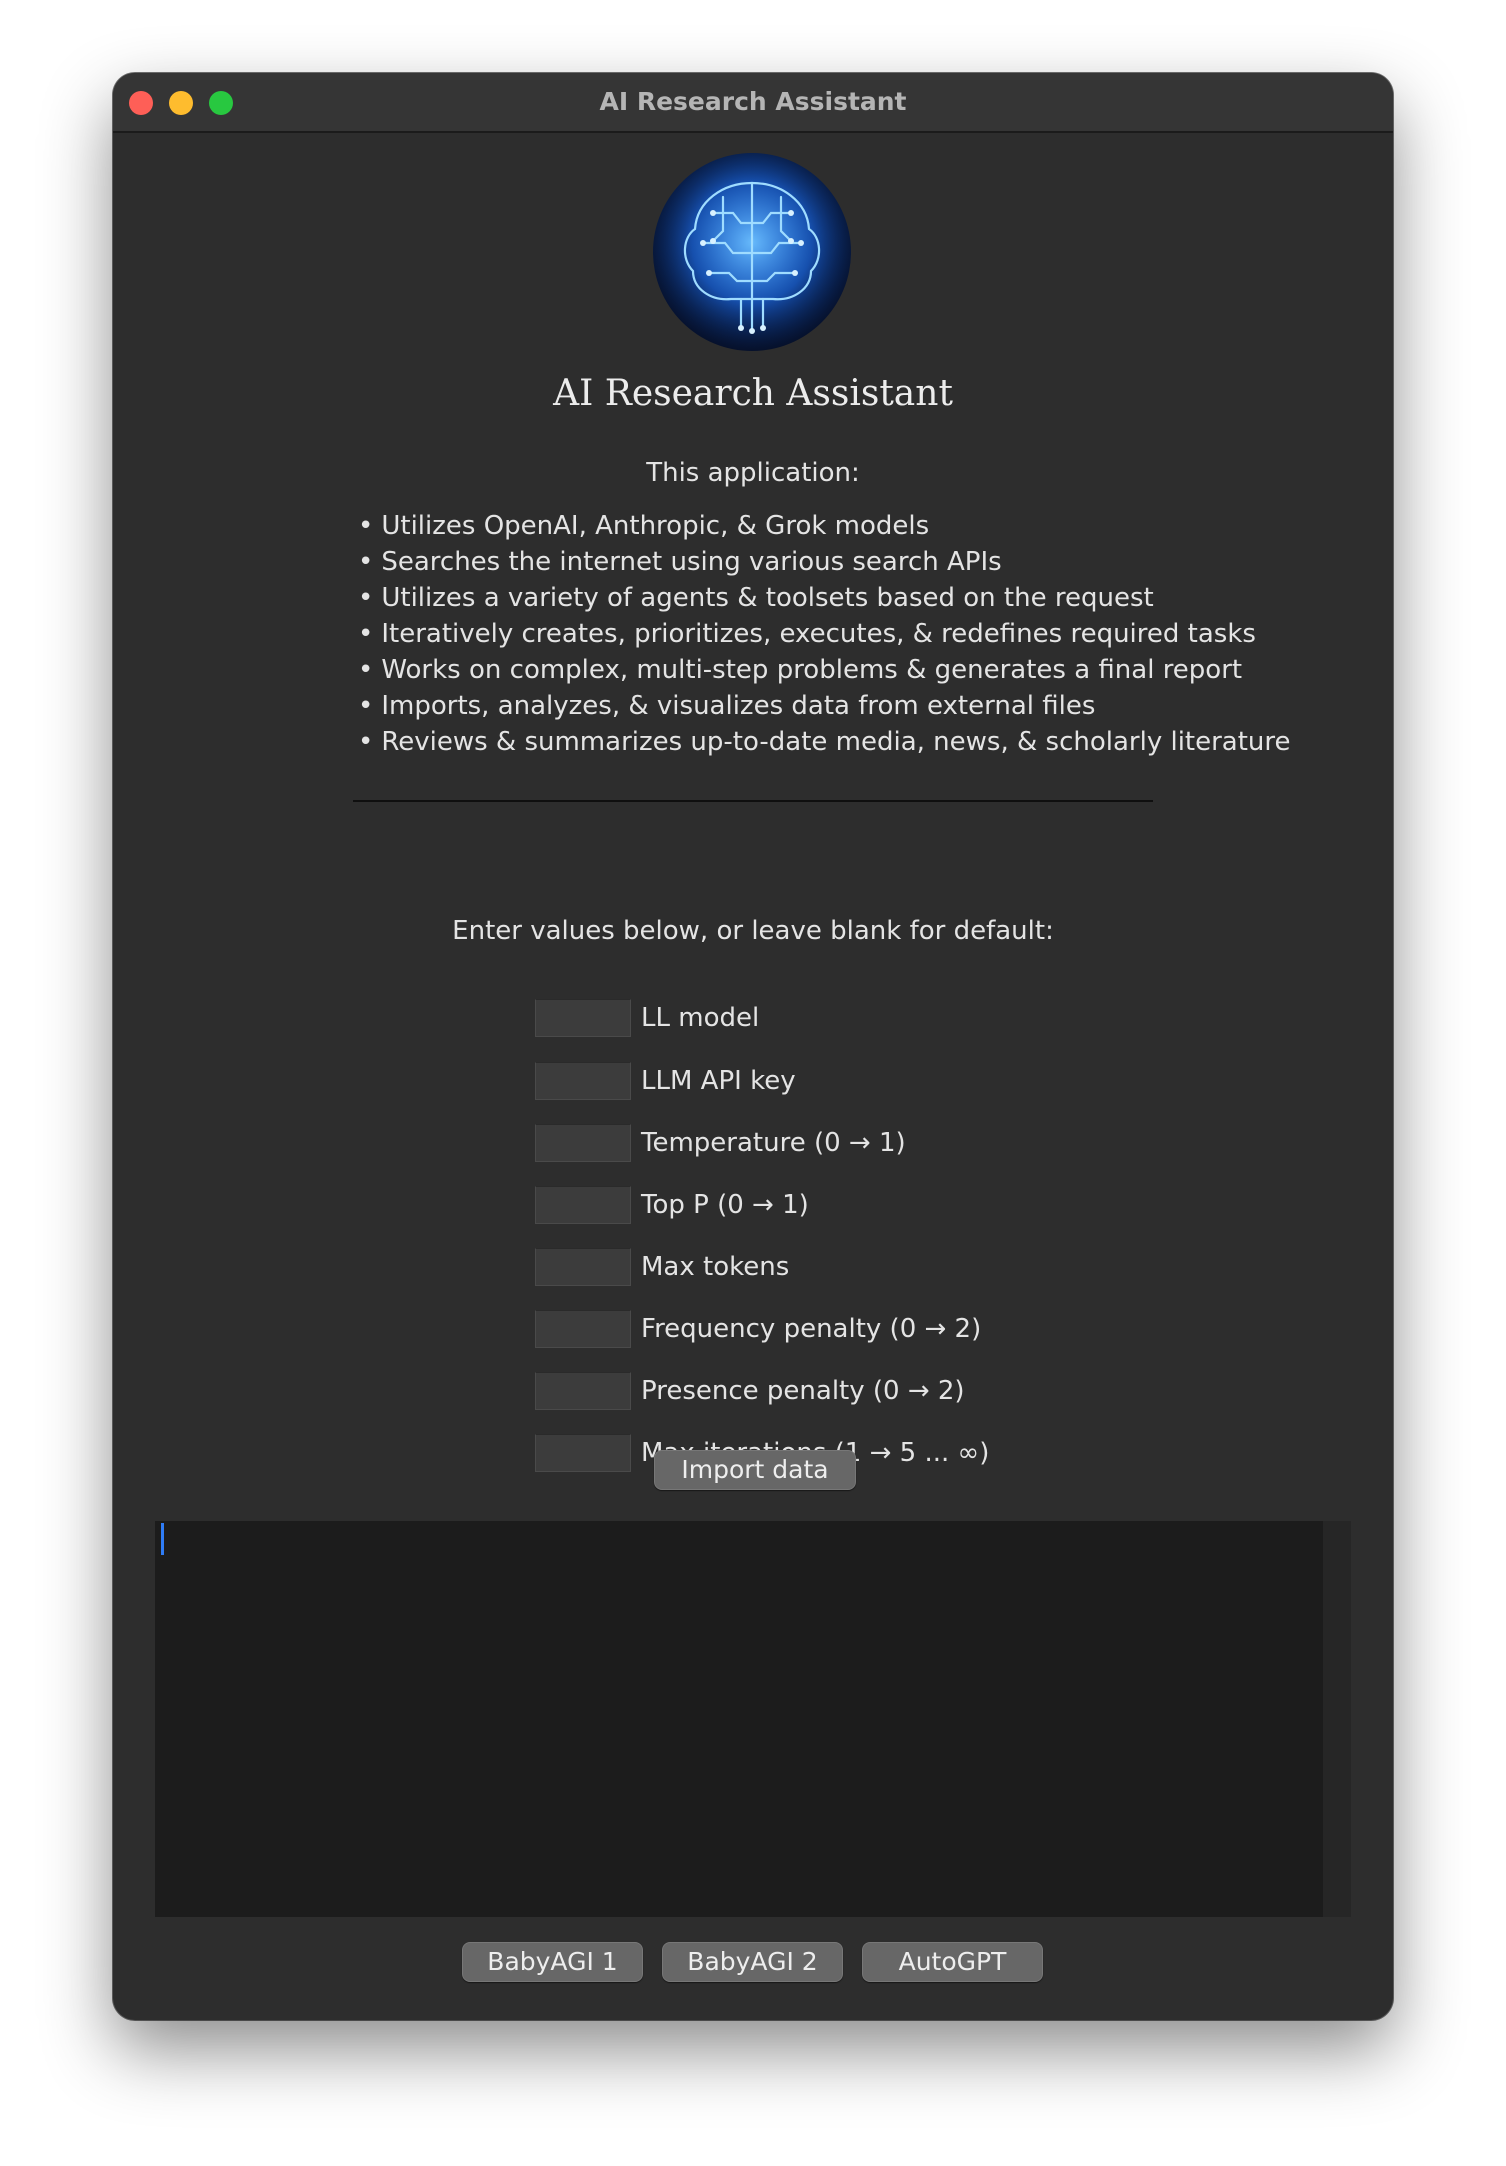 This screenshot has height=2166, width=1506. What do you see at coordinates (715, 1267) in the screenshot?
I see `max-tokens-label: Max tokens` at bounding box center [715, 1267].